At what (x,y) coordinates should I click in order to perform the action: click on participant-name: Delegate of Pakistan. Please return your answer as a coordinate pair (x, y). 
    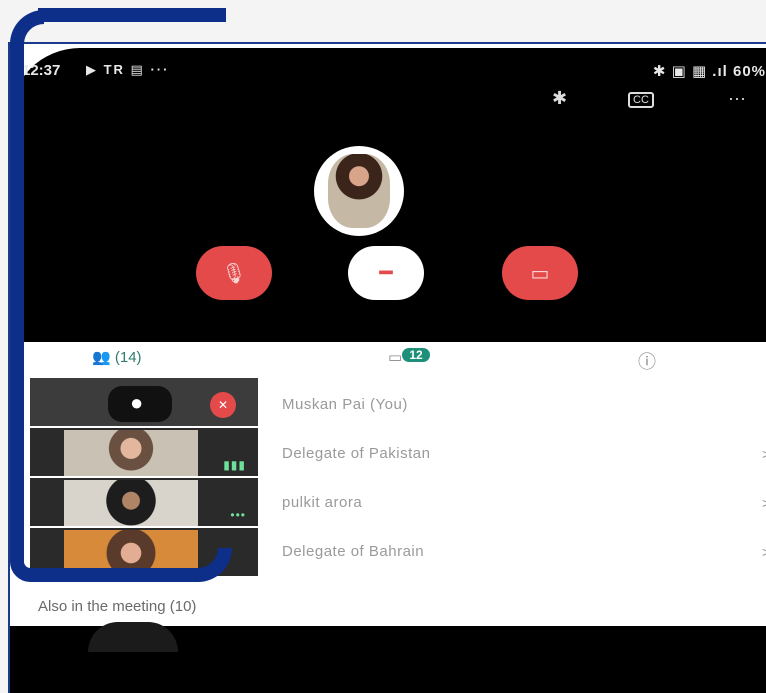
    Looking at the image, I should click on (356, 453).